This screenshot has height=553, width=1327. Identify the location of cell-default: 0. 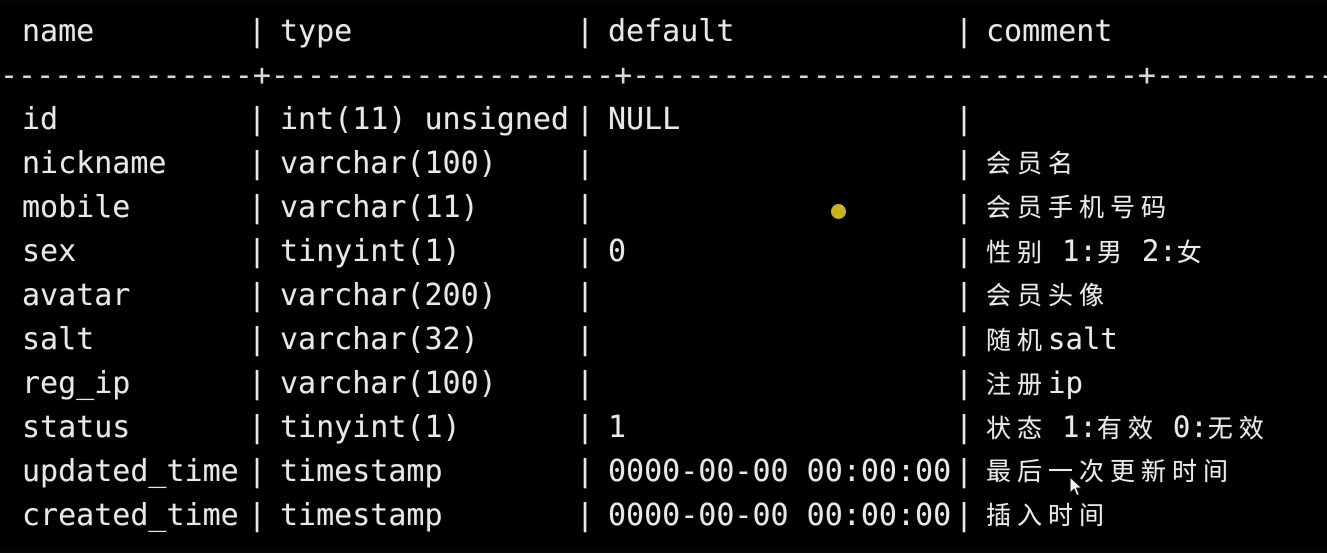
(617, 251).